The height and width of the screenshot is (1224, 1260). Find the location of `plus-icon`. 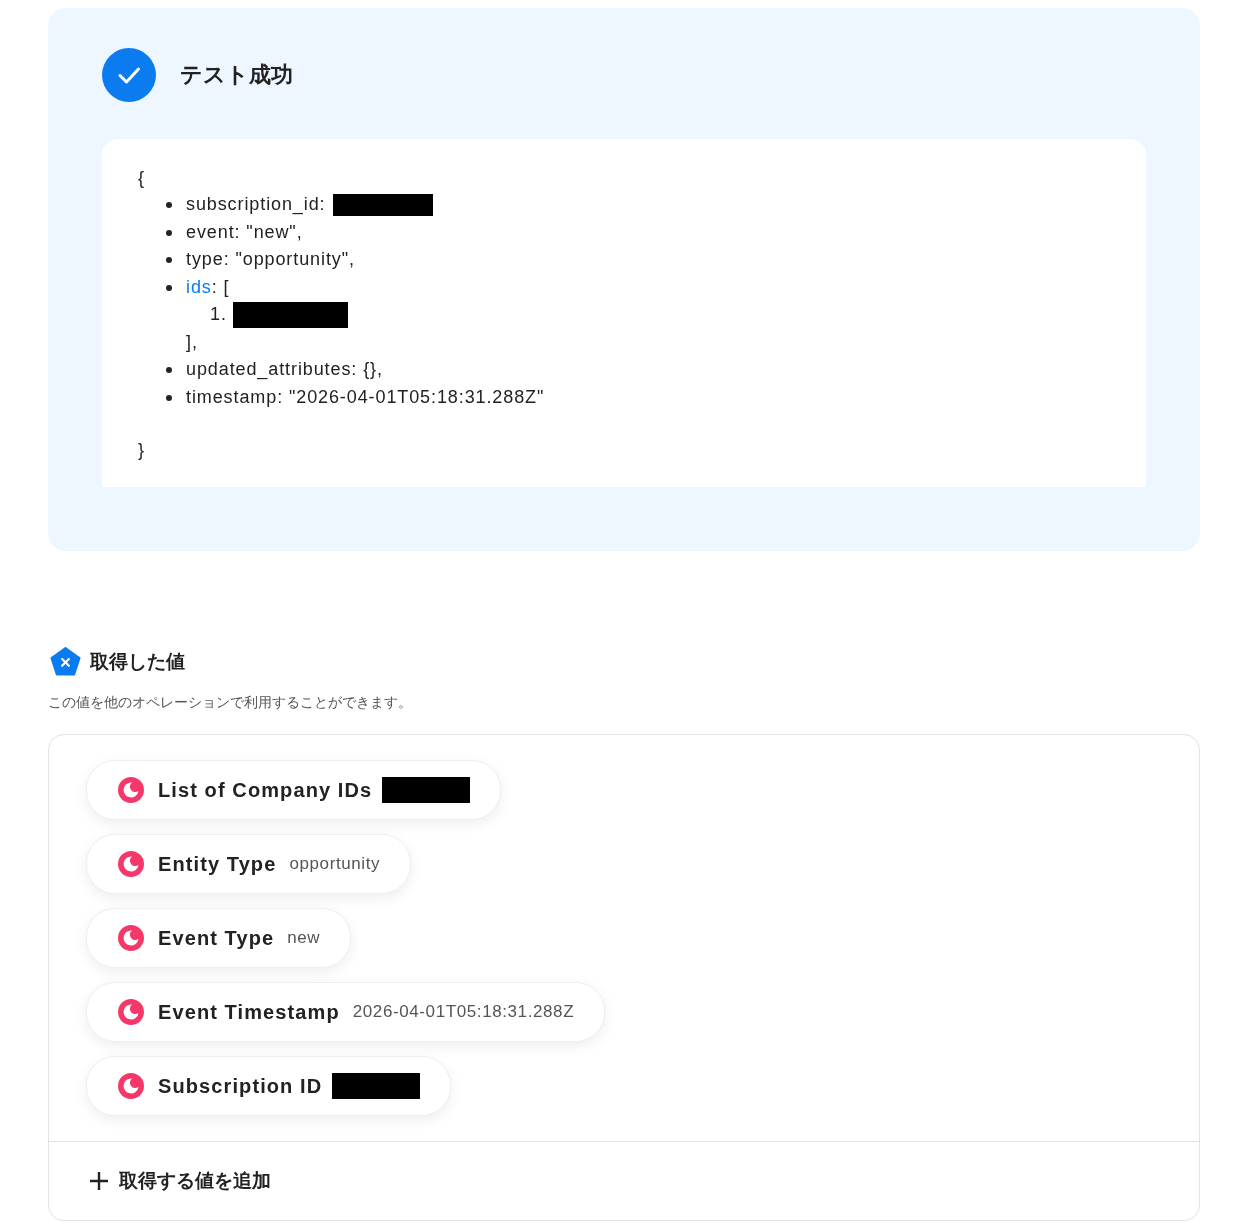

plus-icon is located at coordinates (99, 1181).